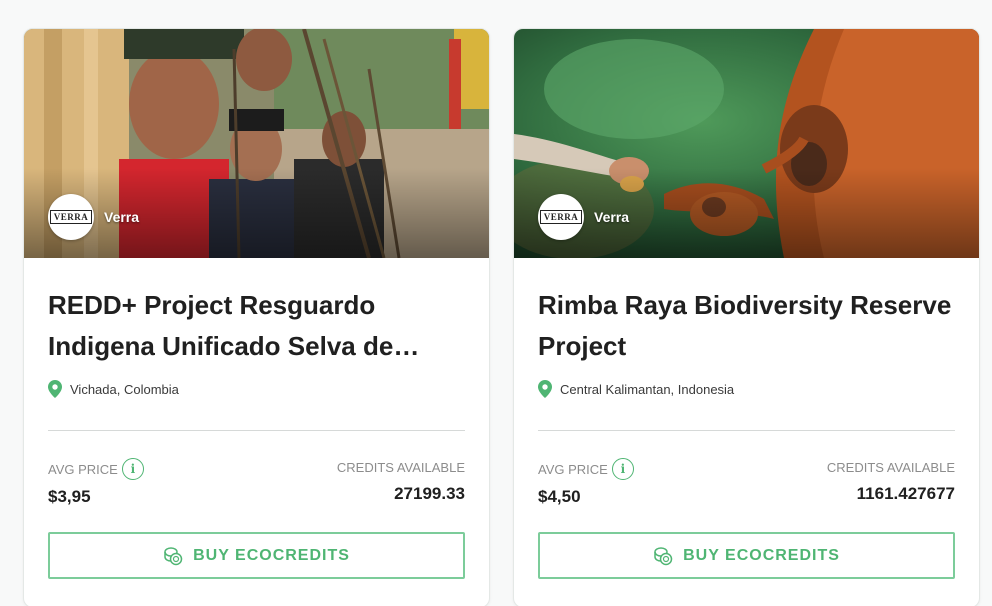 The image size is (992, 606). What do you see at coordinates (124, 389) in the screenshot?
I see `location-text: Vichada, Colombia` at bounding box center [124, 389].